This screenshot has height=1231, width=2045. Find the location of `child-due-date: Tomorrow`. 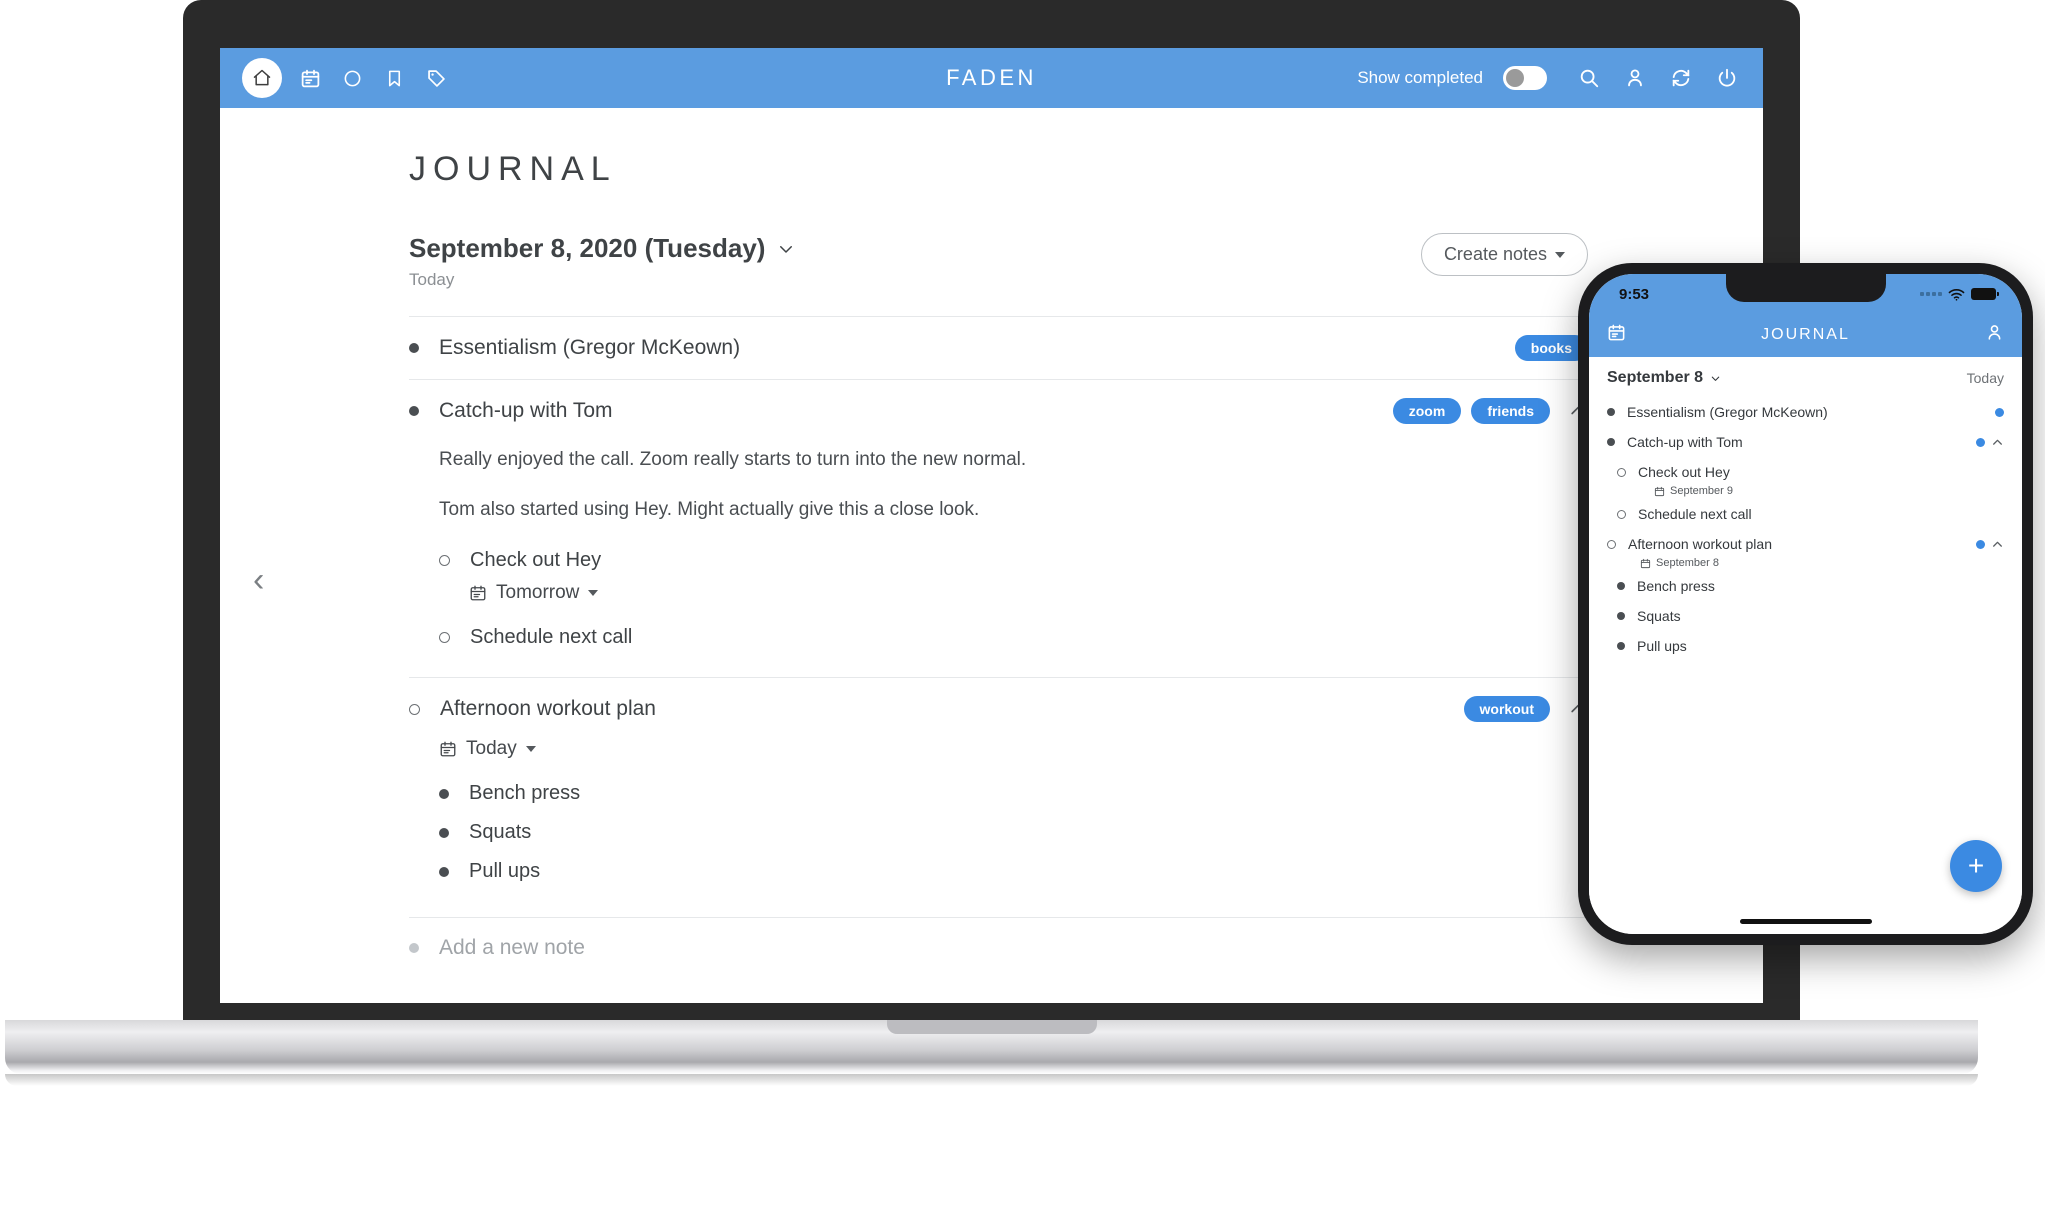

child-due-date: Tomorrow is located at coordinates (1028, 593).